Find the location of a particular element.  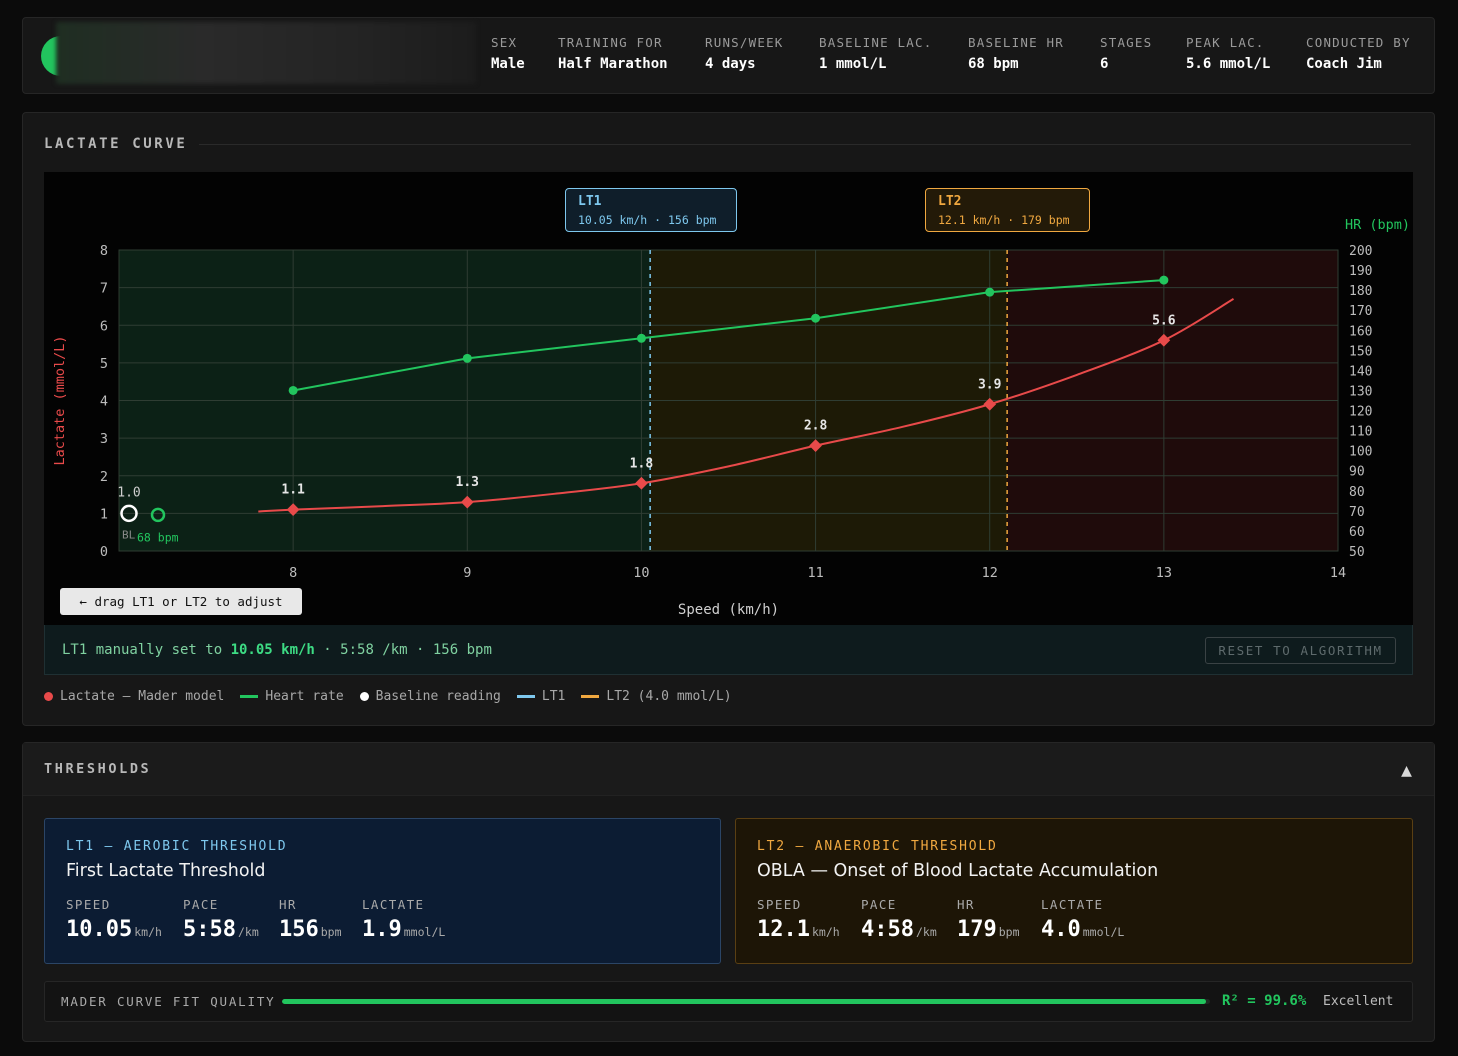

stat-value: 1 mmol/L is located at coordinates (853, 64).